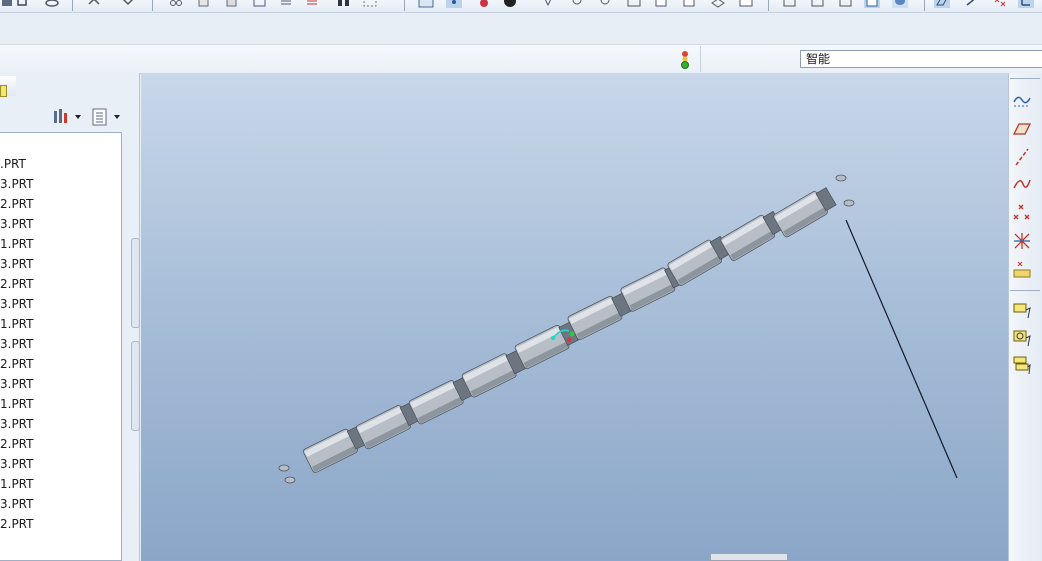  I want to click on tree-scrollbar, so click(135, 334).